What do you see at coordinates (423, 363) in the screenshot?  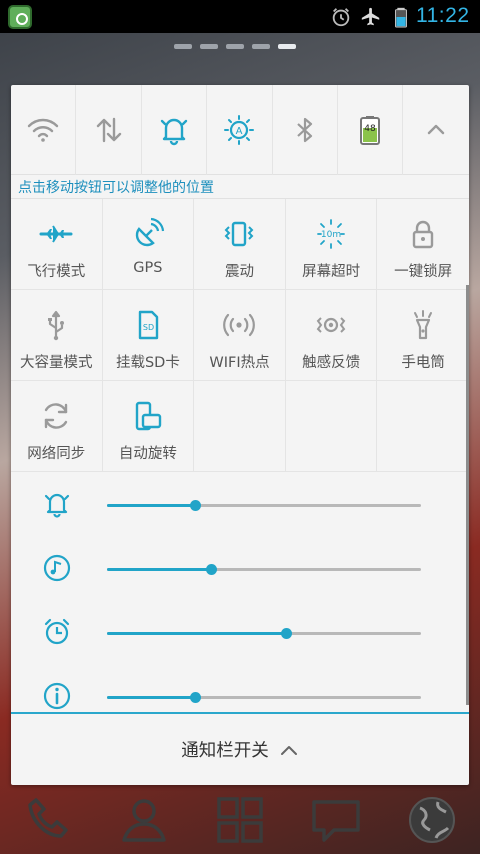 I see `tile-label: 手电筒` at bounding box center [423, 363].